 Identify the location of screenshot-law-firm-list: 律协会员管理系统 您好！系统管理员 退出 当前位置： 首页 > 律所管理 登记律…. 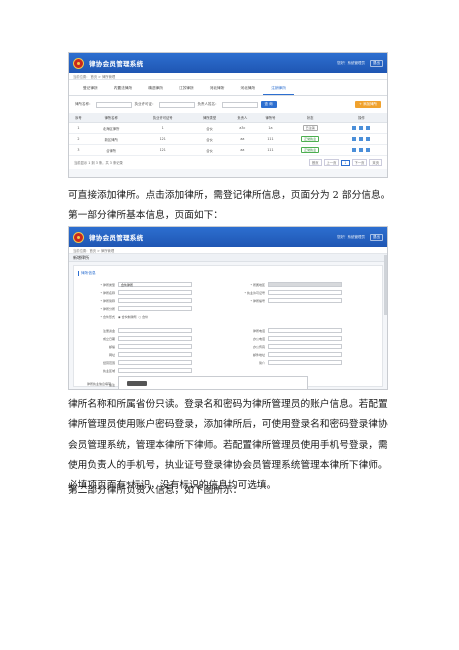
(228, 115).